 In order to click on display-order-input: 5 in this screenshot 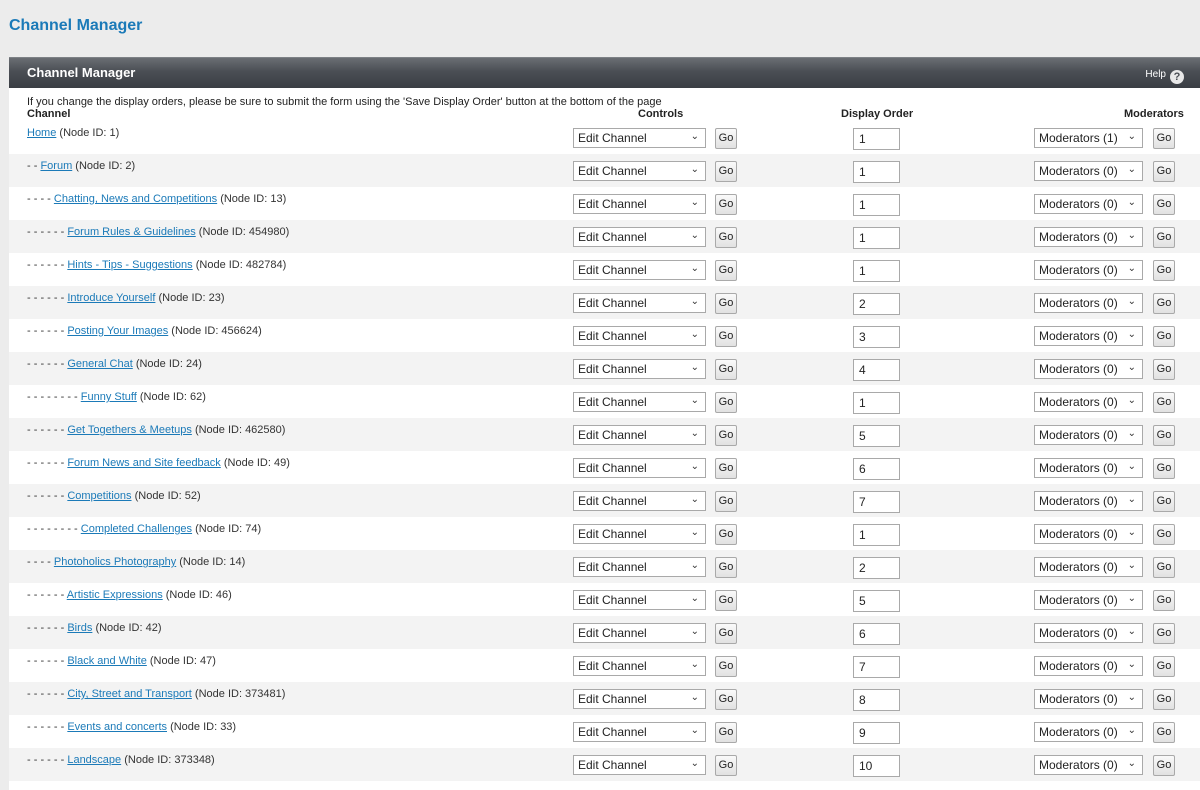, I will do `click(876, 436)`.